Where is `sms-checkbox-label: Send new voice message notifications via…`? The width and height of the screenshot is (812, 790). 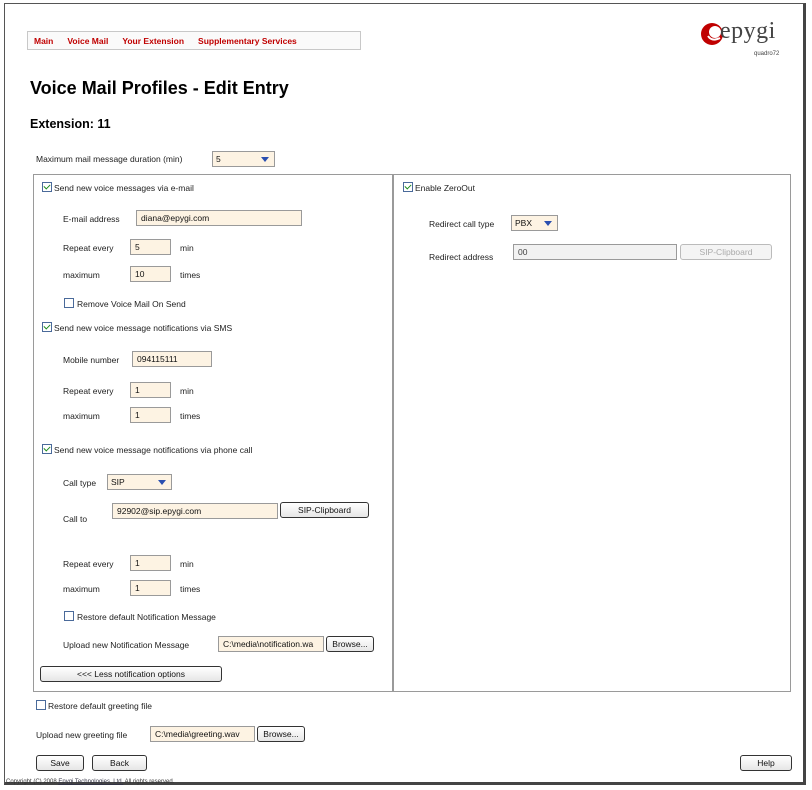
sms-checkbox-label: Send new voice message notifications via… is located at coordinates (143, 328).